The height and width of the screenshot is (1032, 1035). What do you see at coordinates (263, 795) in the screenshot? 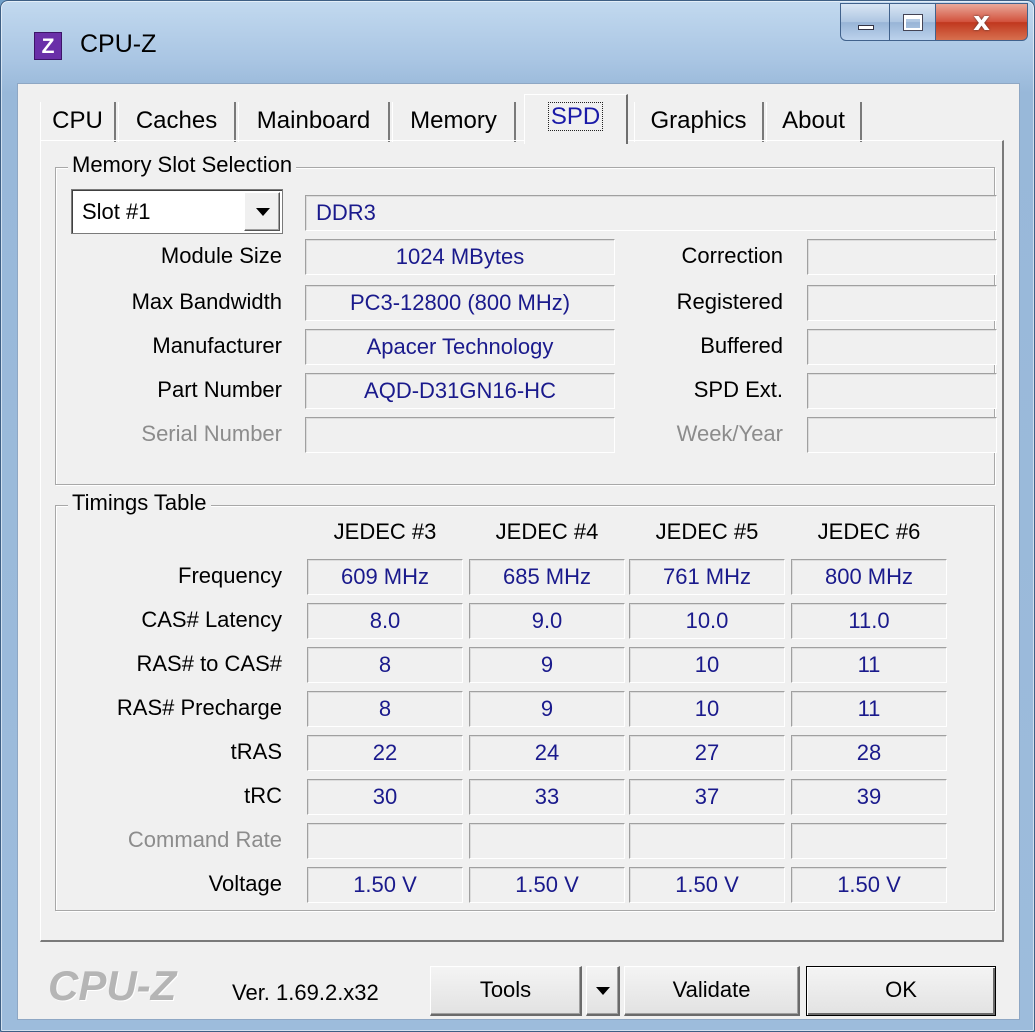
I see `timing-row-label: tRC` at bounding box center [263, 795].